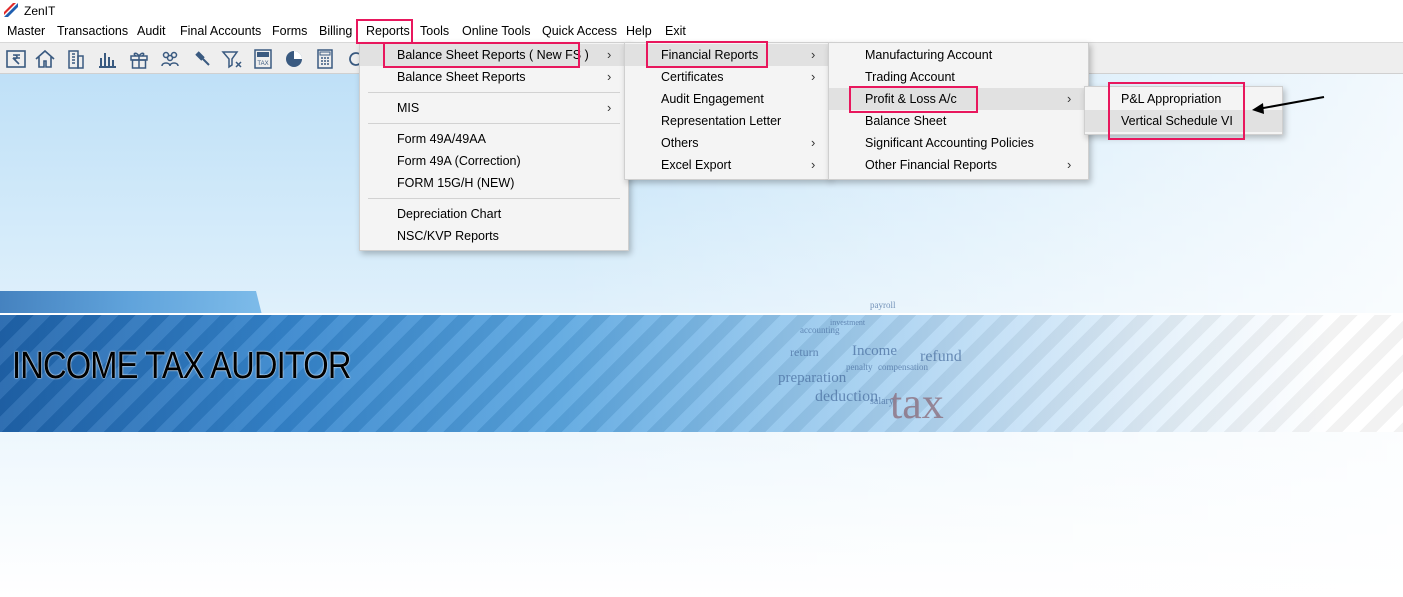 The height and width of the screenshot is (597, 1403). What do you see at coordinates (874, 351) in the screenshot?
I see `banner-word: Income` at bounding box center [874, 351].